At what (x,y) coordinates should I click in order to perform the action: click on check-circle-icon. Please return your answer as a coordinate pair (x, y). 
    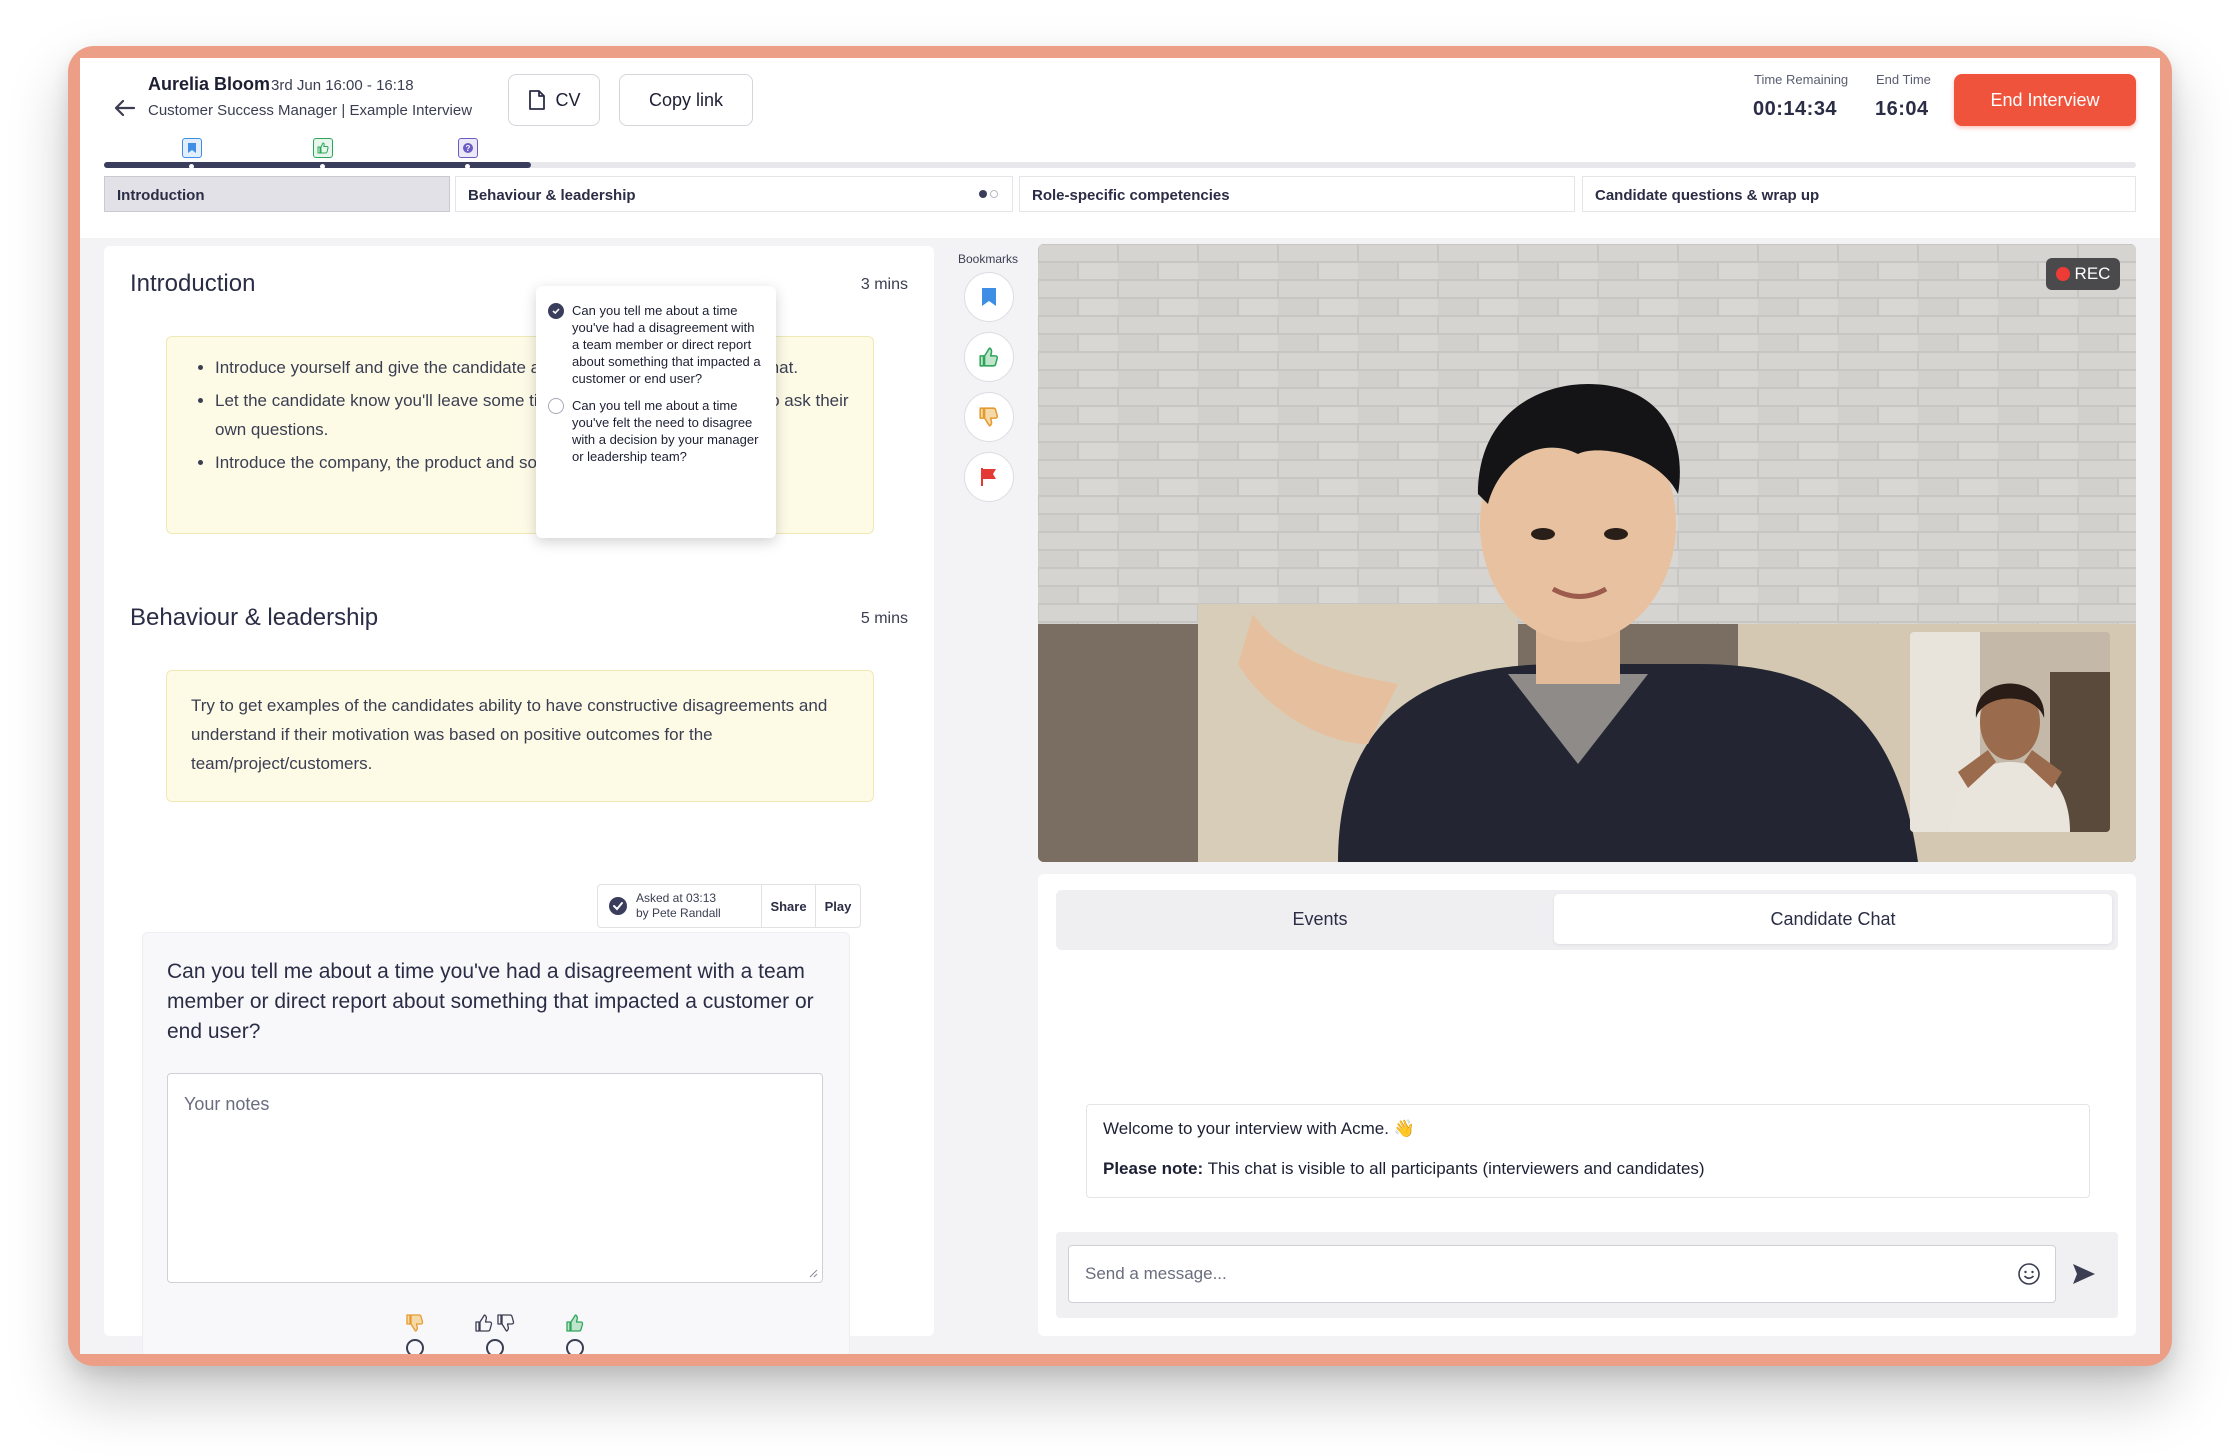
    Looking at the image, I should click on (618, 906).